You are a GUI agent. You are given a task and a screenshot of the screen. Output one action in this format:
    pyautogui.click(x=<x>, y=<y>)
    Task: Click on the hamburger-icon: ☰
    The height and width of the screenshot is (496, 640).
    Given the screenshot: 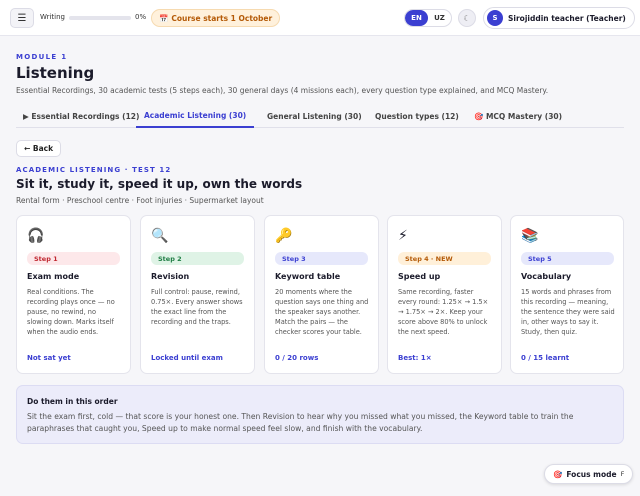 What is the action you would take?
    pyautogui.click(x=22, y=18)
    